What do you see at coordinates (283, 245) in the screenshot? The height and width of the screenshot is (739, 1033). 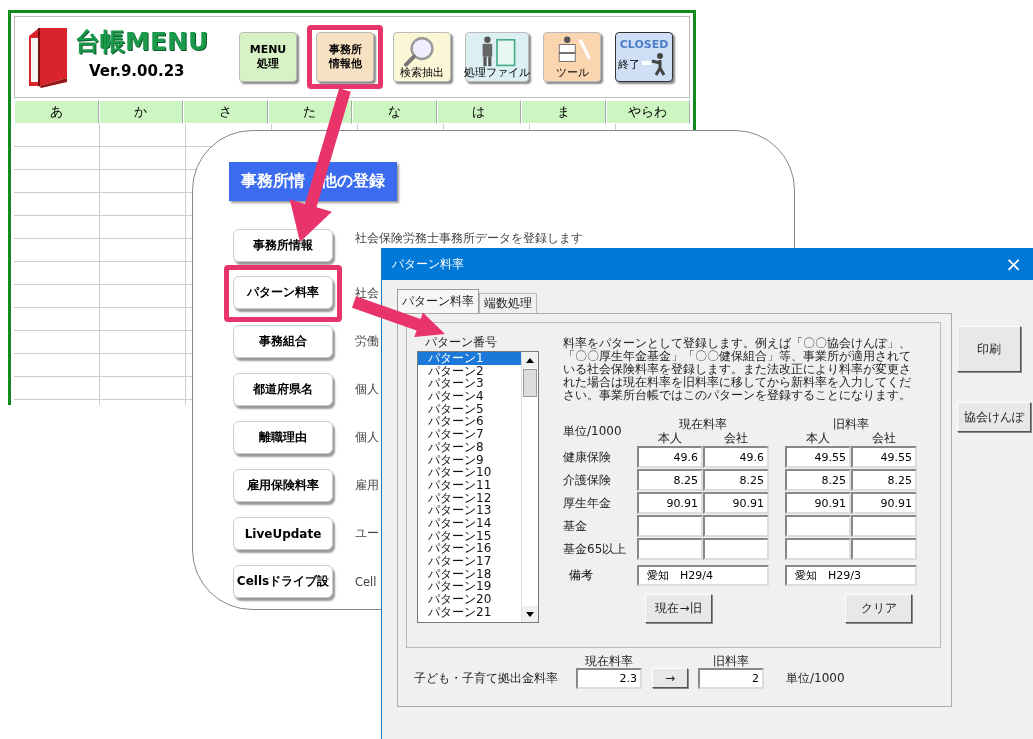 I see `panel-button: 事務所情報` at bounding box center [283, 245].